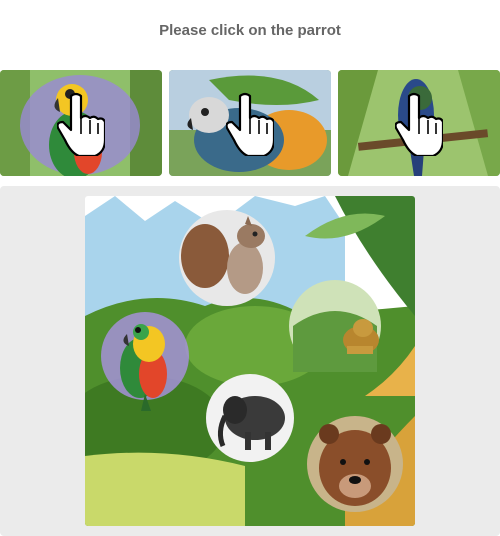 The height and width of the screenshot is (536, 500). Describe the element at coordinates (335, 326) in the screenshot. I see `lion-option` at that location.